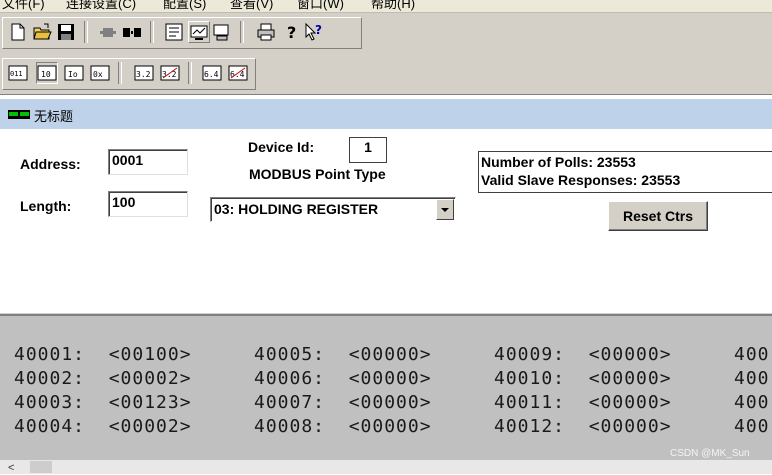 The width and height of the screenshot is (772, 475). Describe the element at coordinates (581, 180) in the screenshot. I see `valid-slave-responses: Valid Slave Responses: 23553` at that location.